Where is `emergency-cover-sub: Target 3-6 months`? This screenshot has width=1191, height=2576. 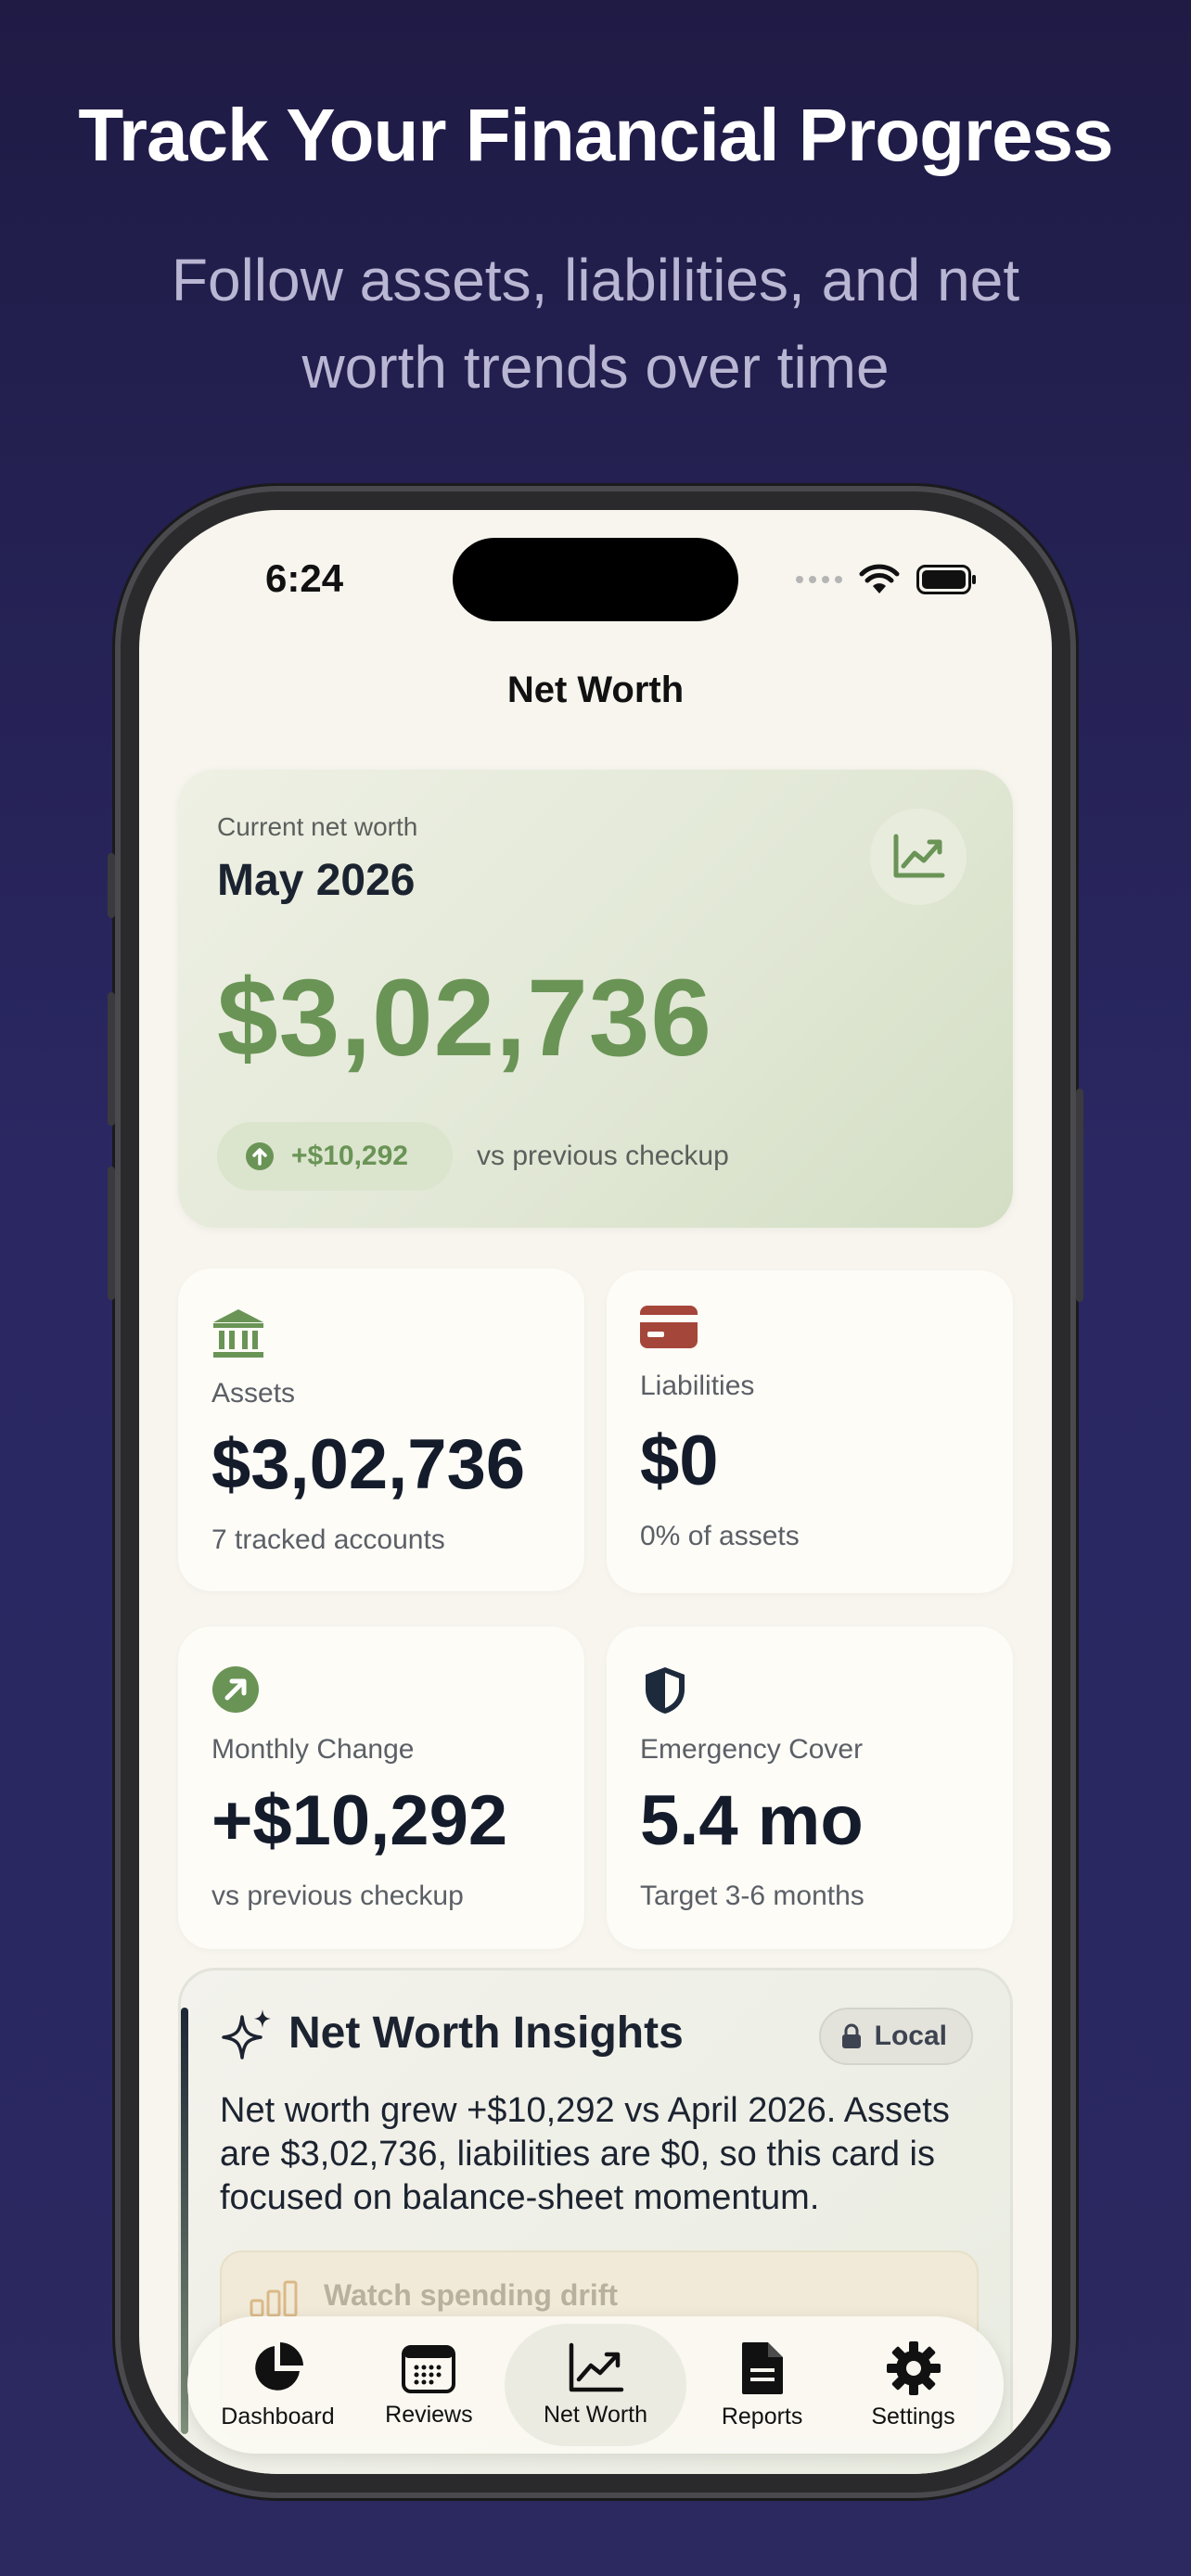
emergency-cover-sub: Target 3-6 months is located at coordinates (752, 1896).